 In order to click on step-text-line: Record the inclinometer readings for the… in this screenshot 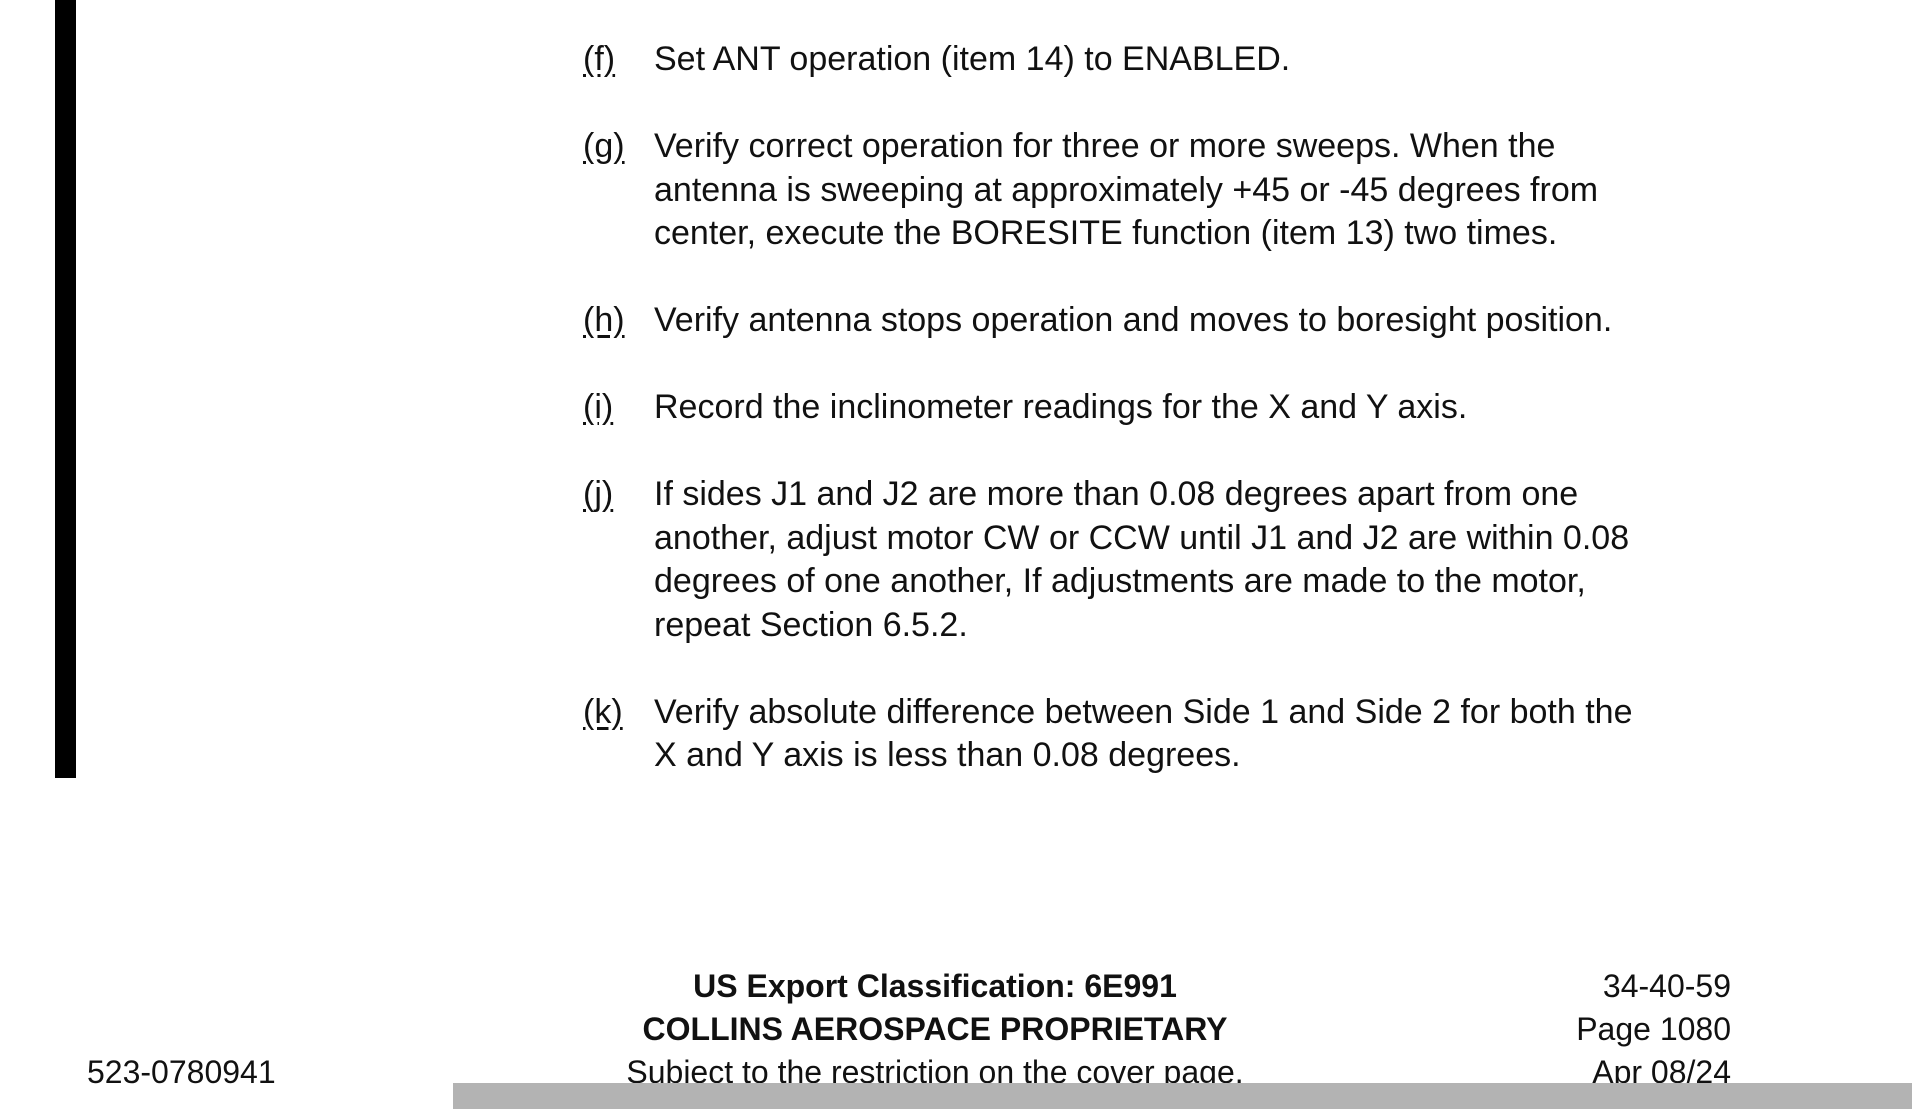, I will do `click(1061, 407)`.